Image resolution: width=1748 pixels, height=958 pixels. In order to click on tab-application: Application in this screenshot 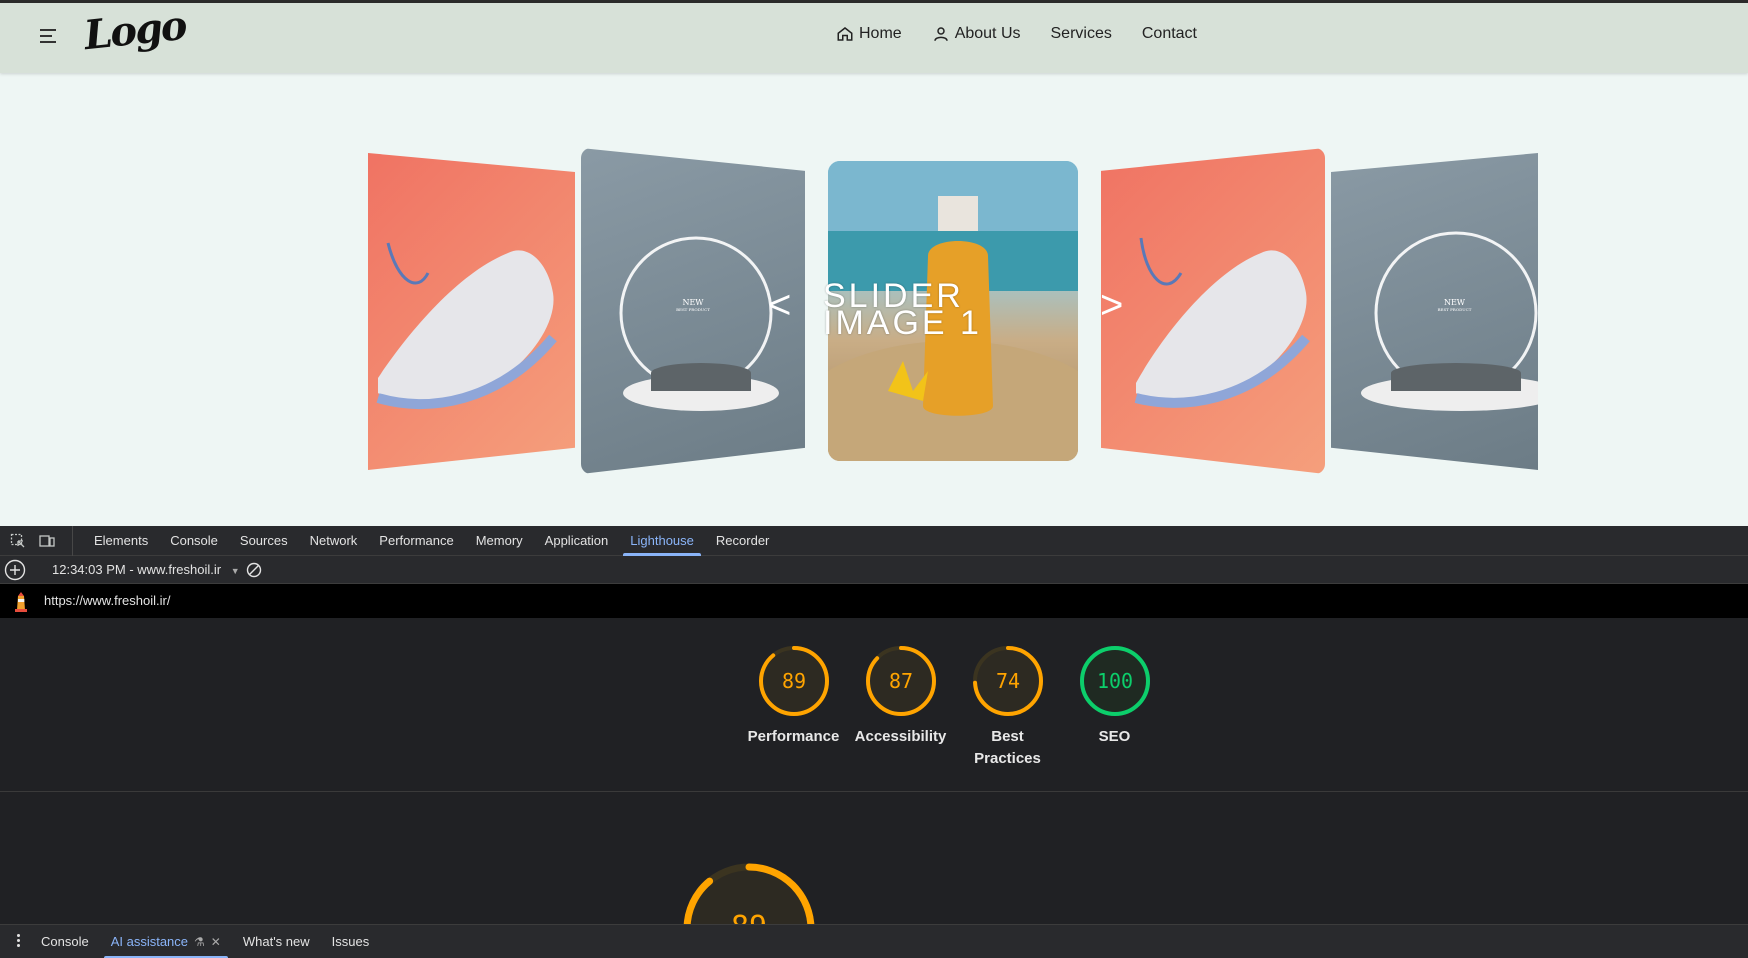, I will do `click(577, 541)`.